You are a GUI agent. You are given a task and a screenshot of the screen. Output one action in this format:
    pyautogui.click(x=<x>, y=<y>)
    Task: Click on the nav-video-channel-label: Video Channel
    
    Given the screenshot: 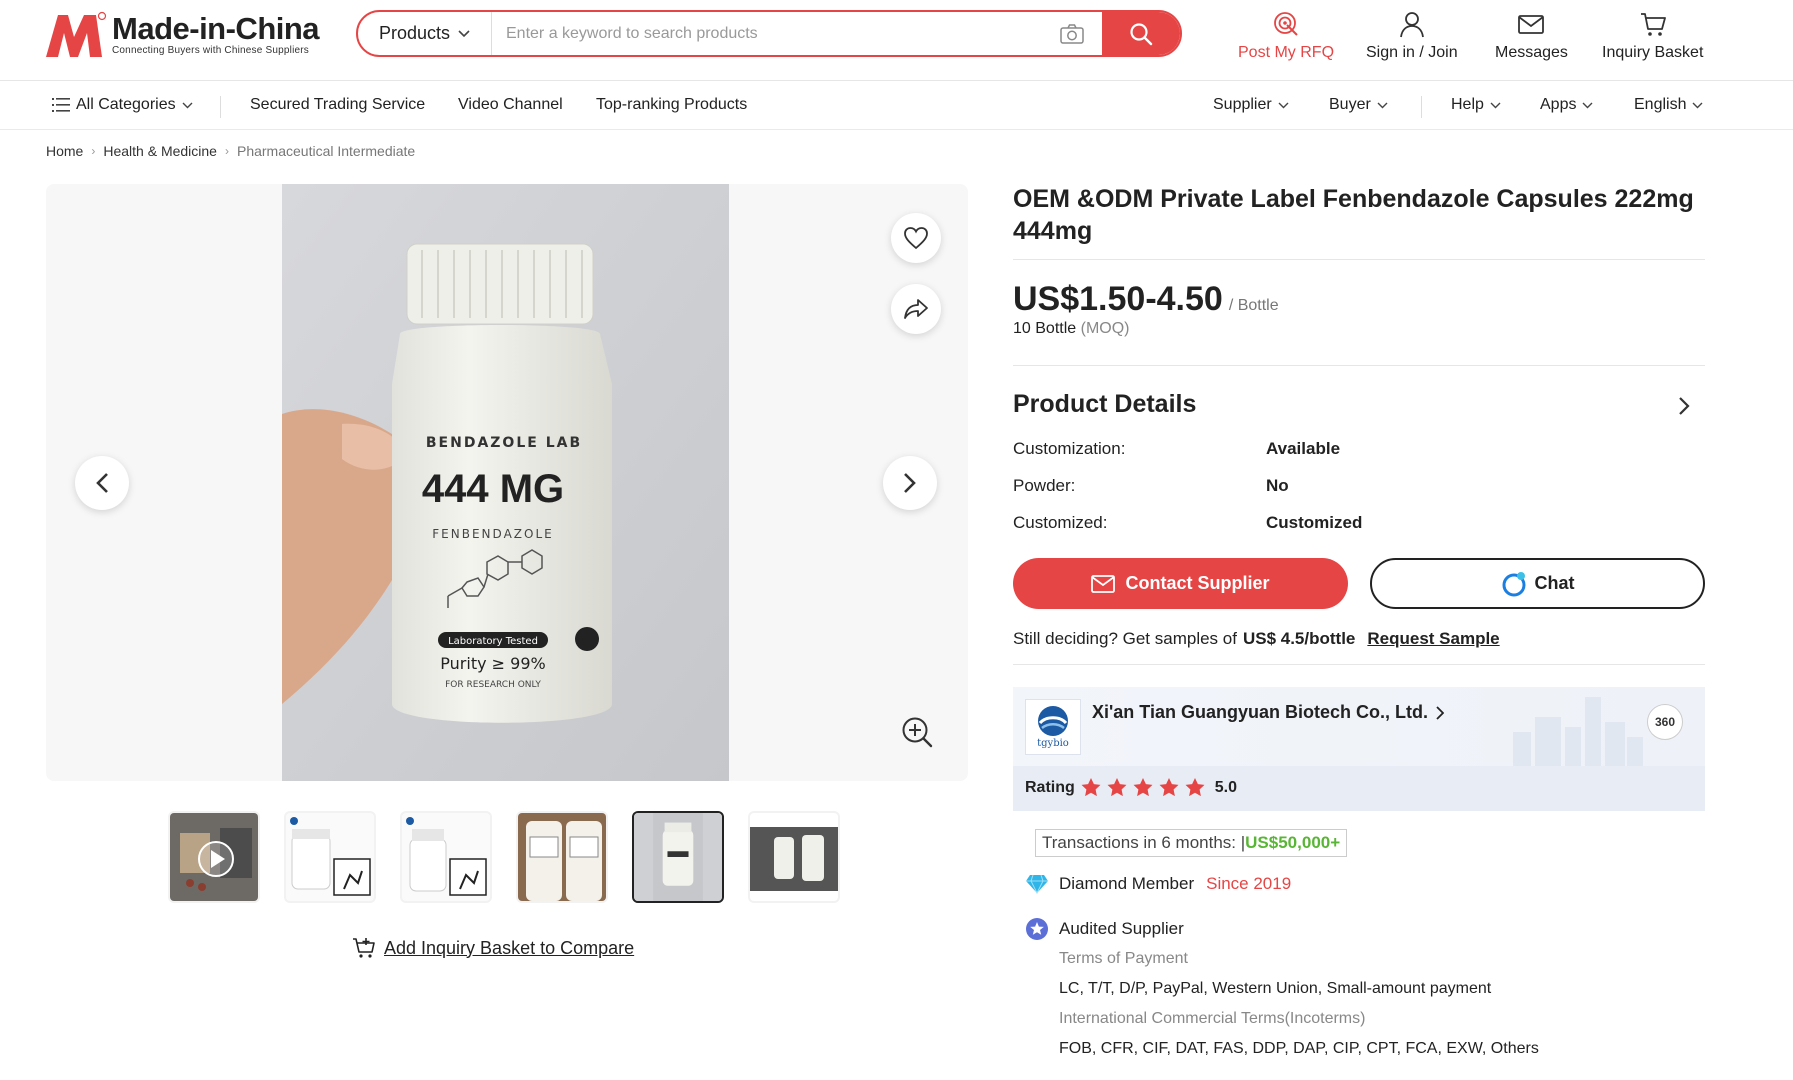 What is the action you would take?
    pyautogui.click(x=510, y=104)
    